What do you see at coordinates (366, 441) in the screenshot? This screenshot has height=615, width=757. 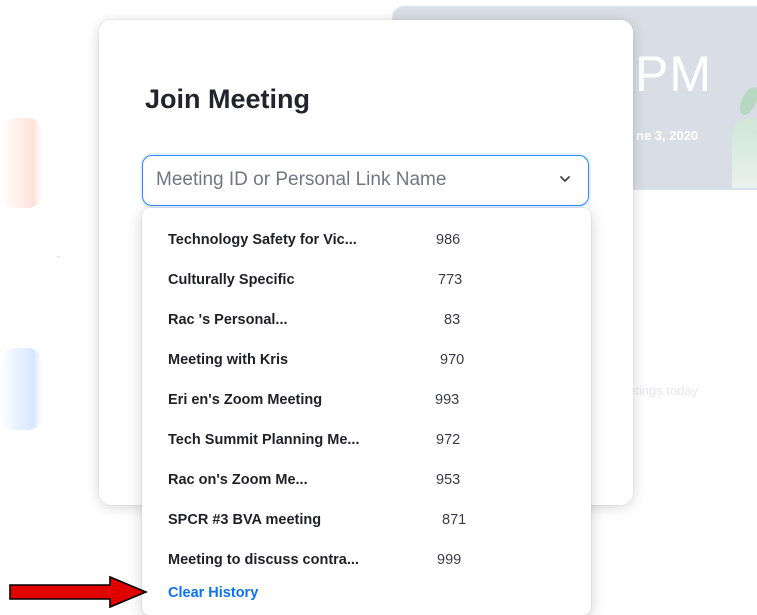 I see `history-item: Tech Summit Planning Me... 972` at bounding box center [366, 441].